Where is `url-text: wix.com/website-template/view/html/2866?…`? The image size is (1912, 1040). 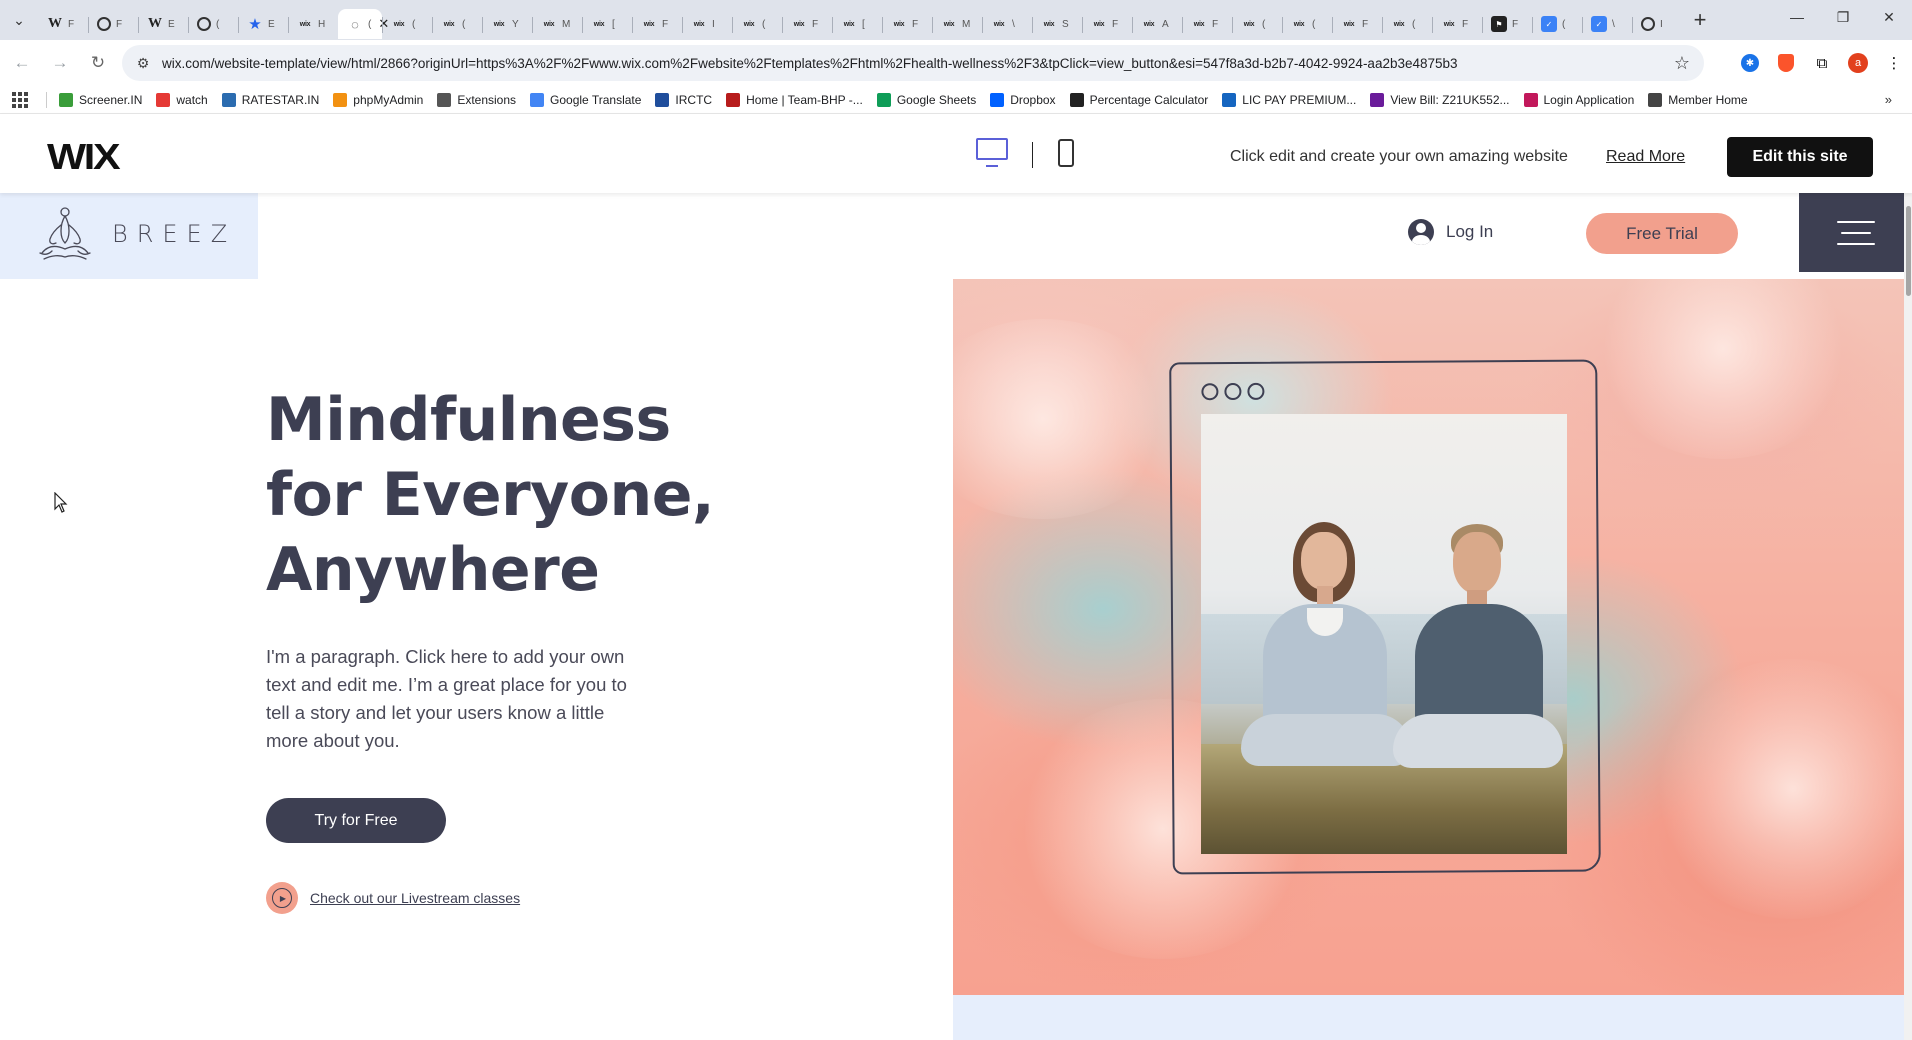 url-text: wix.com/website-template/view/html/2866?… is located at coordinates (897, 63).